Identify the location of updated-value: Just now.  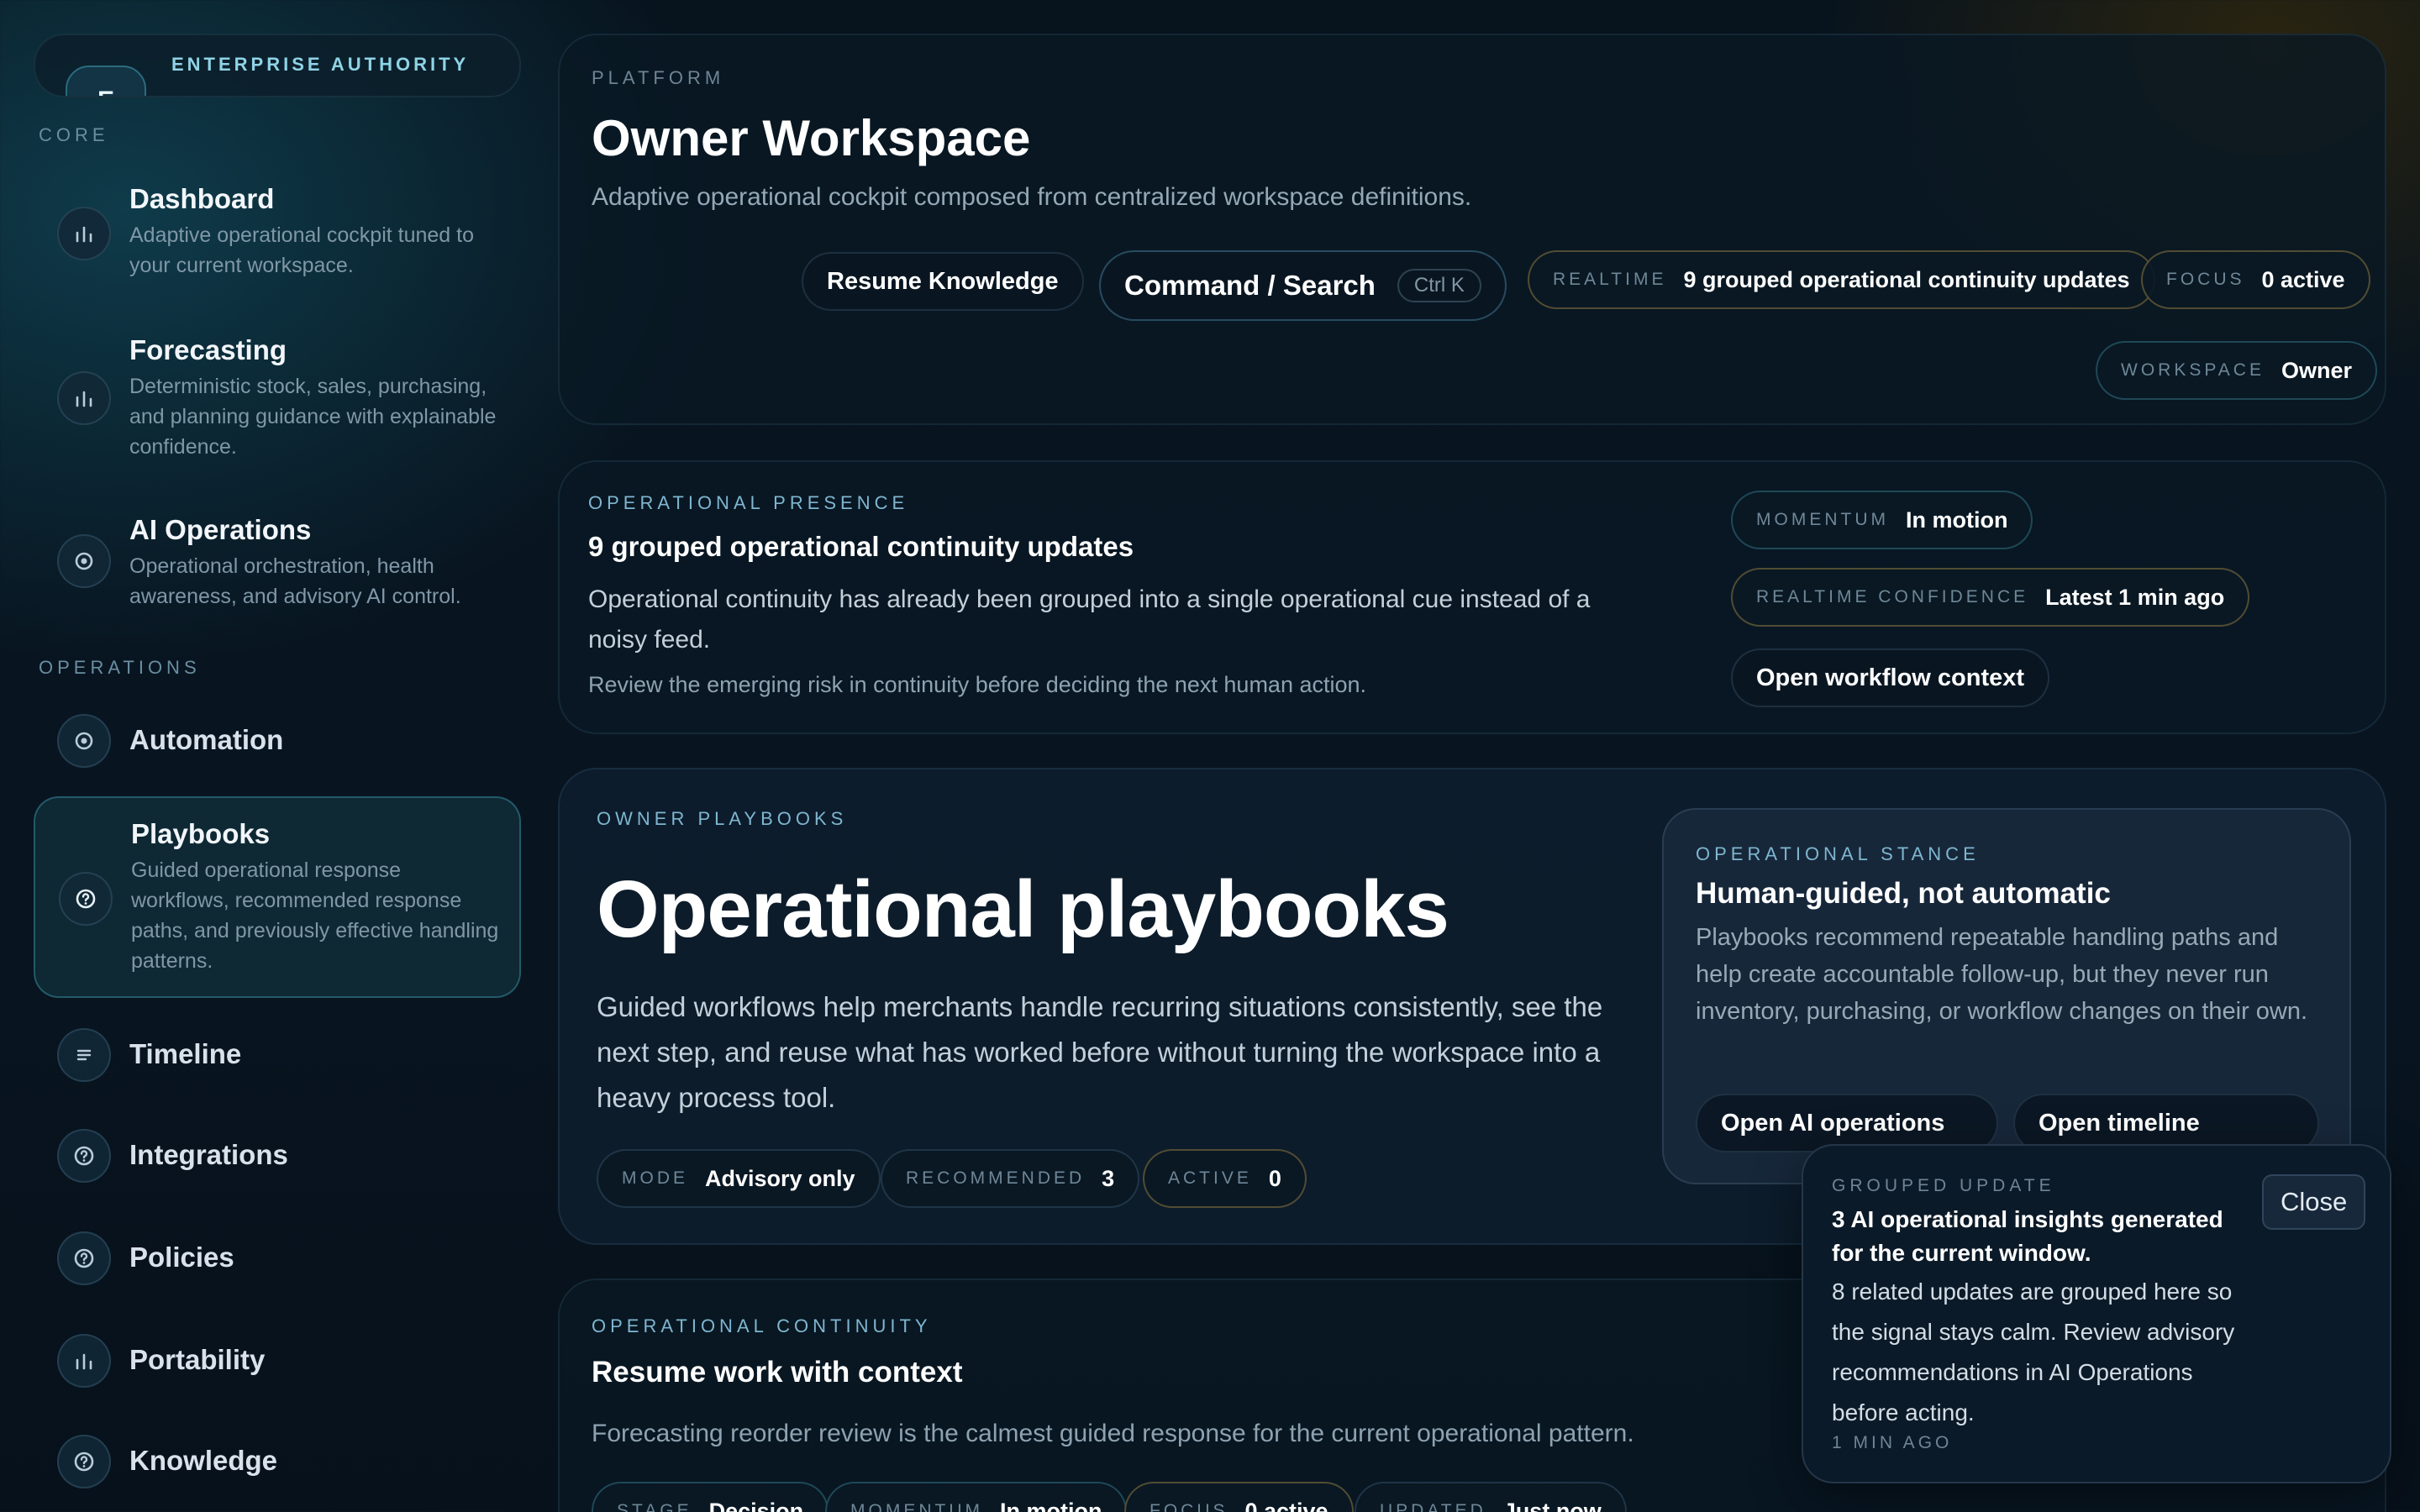
(1552, 1505).